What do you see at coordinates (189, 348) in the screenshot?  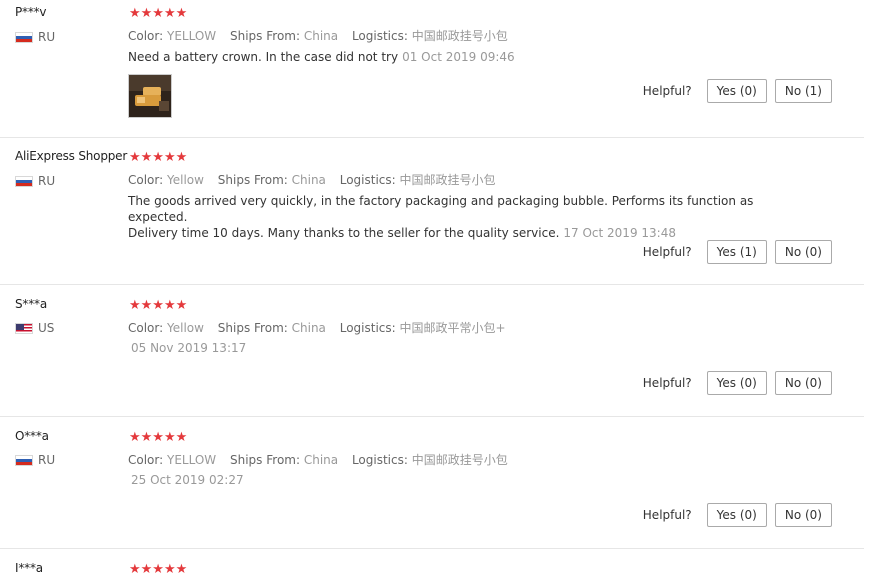 I see `review-date: 05 Nov 2019 13:17` at bounding box center [189, 348].